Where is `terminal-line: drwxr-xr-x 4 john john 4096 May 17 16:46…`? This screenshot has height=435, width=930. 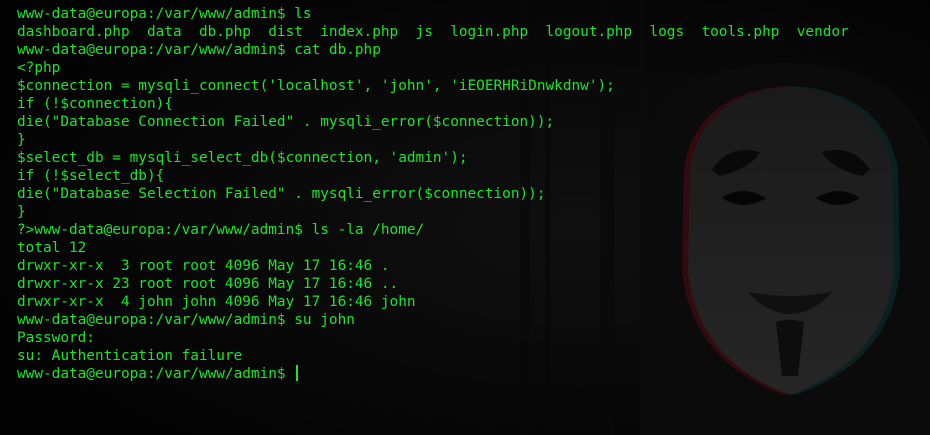 terminal-line: drwxr-xr-x 4 john john 4096 May 17 16:46… is located at coordinates (433, 302).